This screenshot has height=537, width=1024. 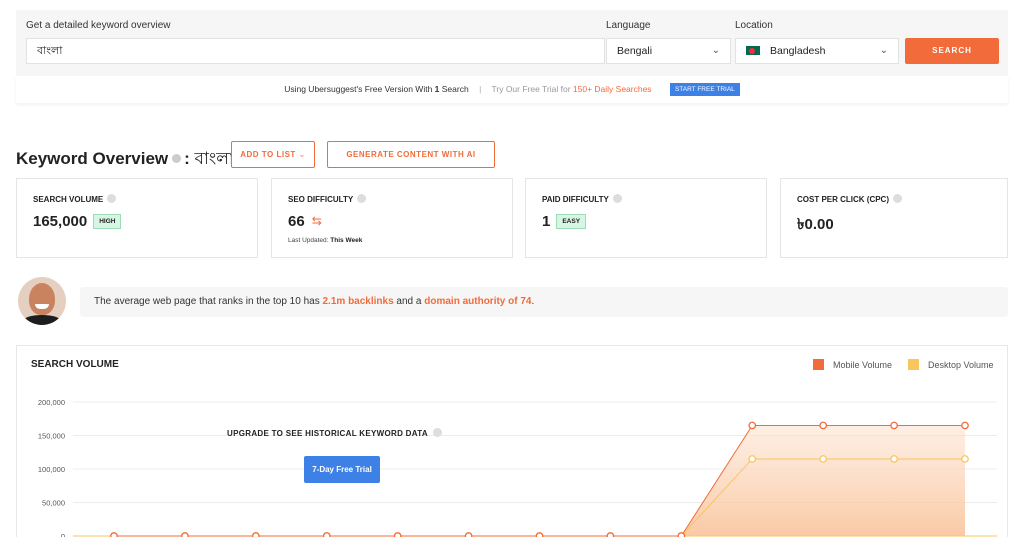 What do you see at coordinates (575, 199) in the screenshot?
I see `paid-difficulty-title: PAID DIFFICULTY` at bounding box center [575, 199].